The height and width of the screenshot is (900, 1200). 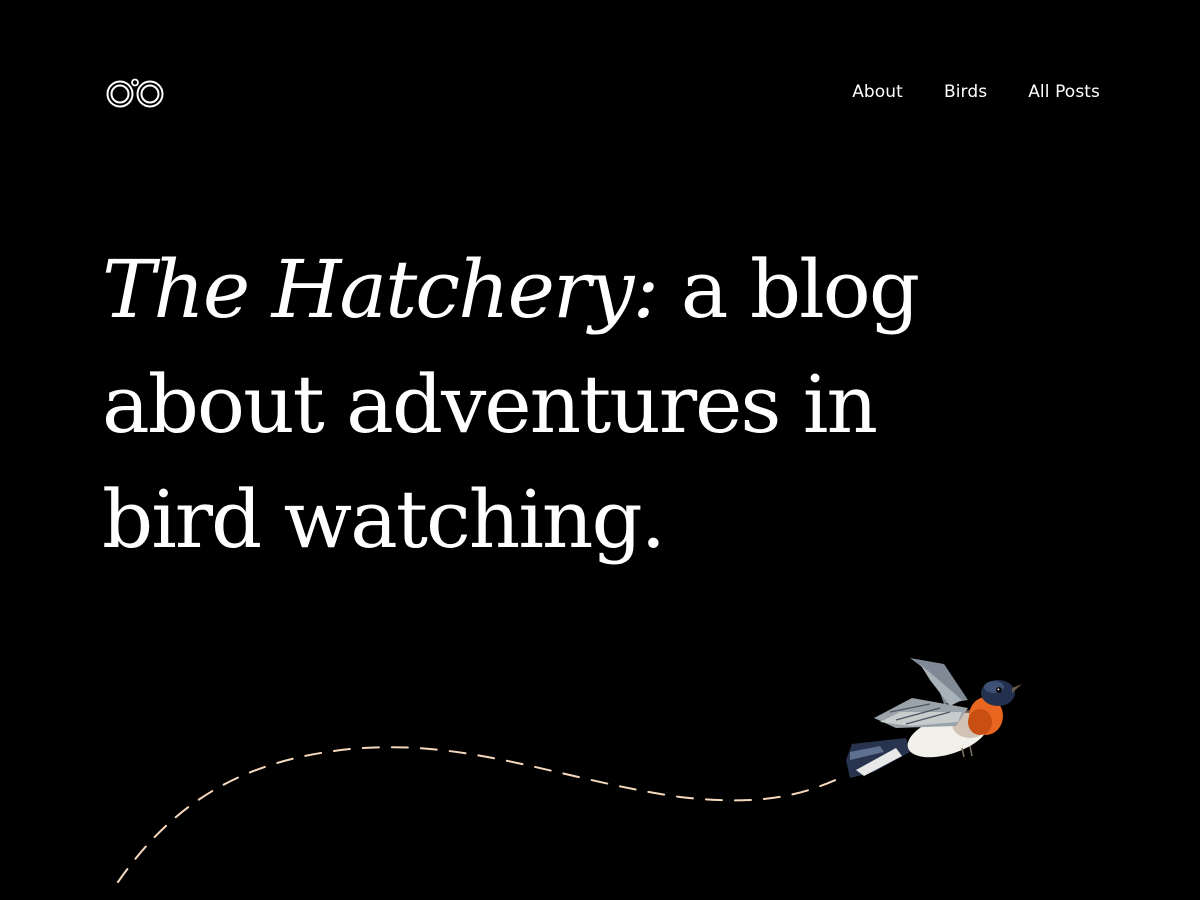 I want to click on hero-title-italic: The Hatchery:, so click(x=380, y=289).